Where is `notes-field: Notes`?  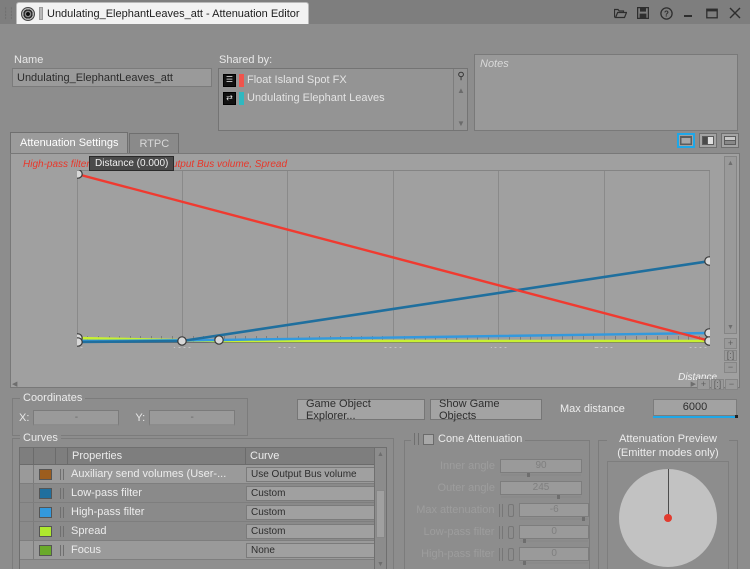 notes-field: Notes is located at coordinates (606, 92).